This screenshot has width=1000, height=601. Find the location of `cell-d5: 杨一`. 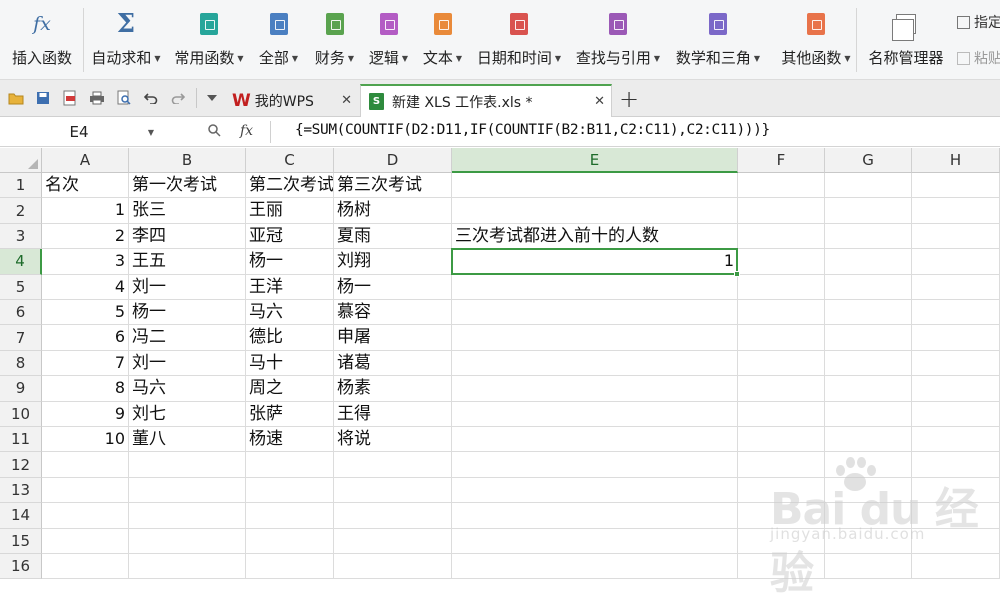

cell-d5: 杨一 is located at coordinates (393, 287).